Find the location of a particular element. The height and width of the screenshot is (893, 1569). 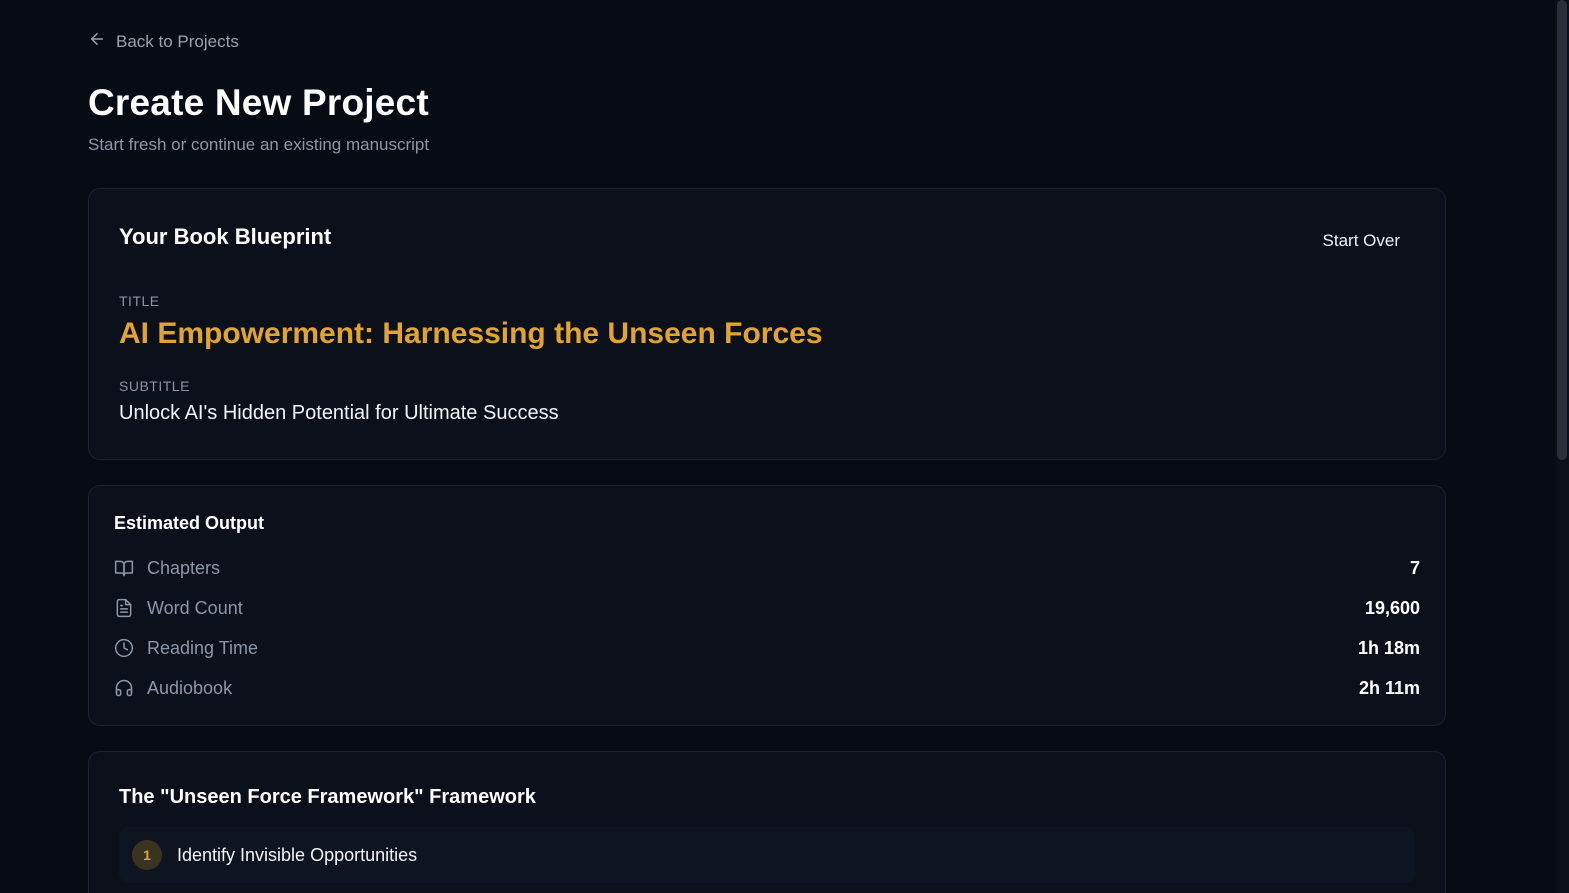

stat-label: Word Count is located at coordinates (195, 607).